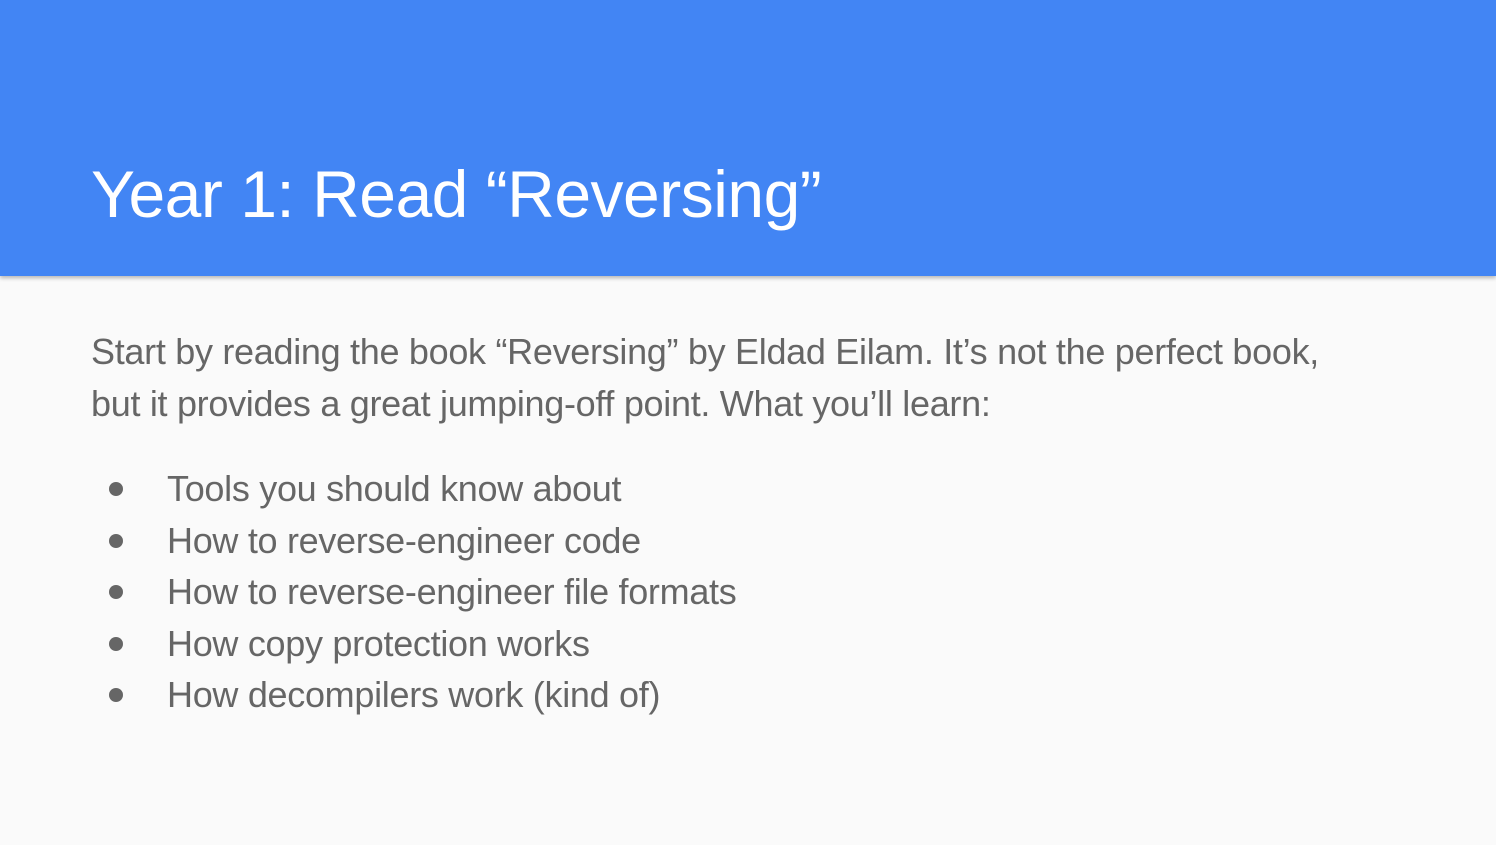  Describe the element at coordinates (414, 694) in the screenshot. I see `bullet-text: How decompilers work (kind of)` at that location.